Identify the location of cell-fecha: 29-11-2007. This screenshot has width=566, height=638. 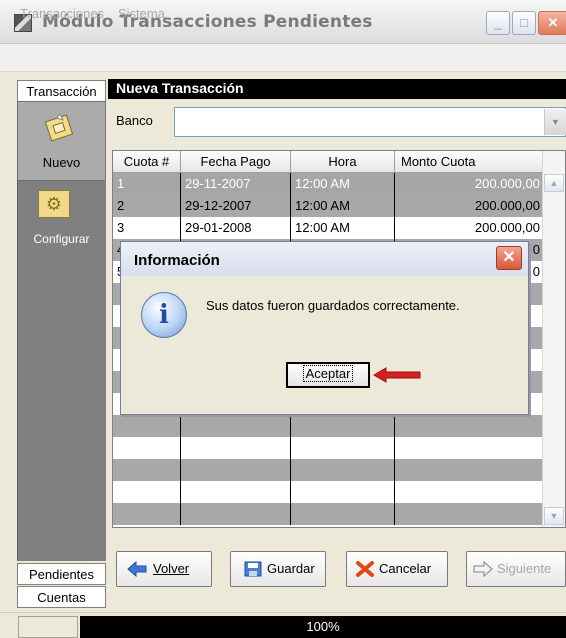
(236, 184).